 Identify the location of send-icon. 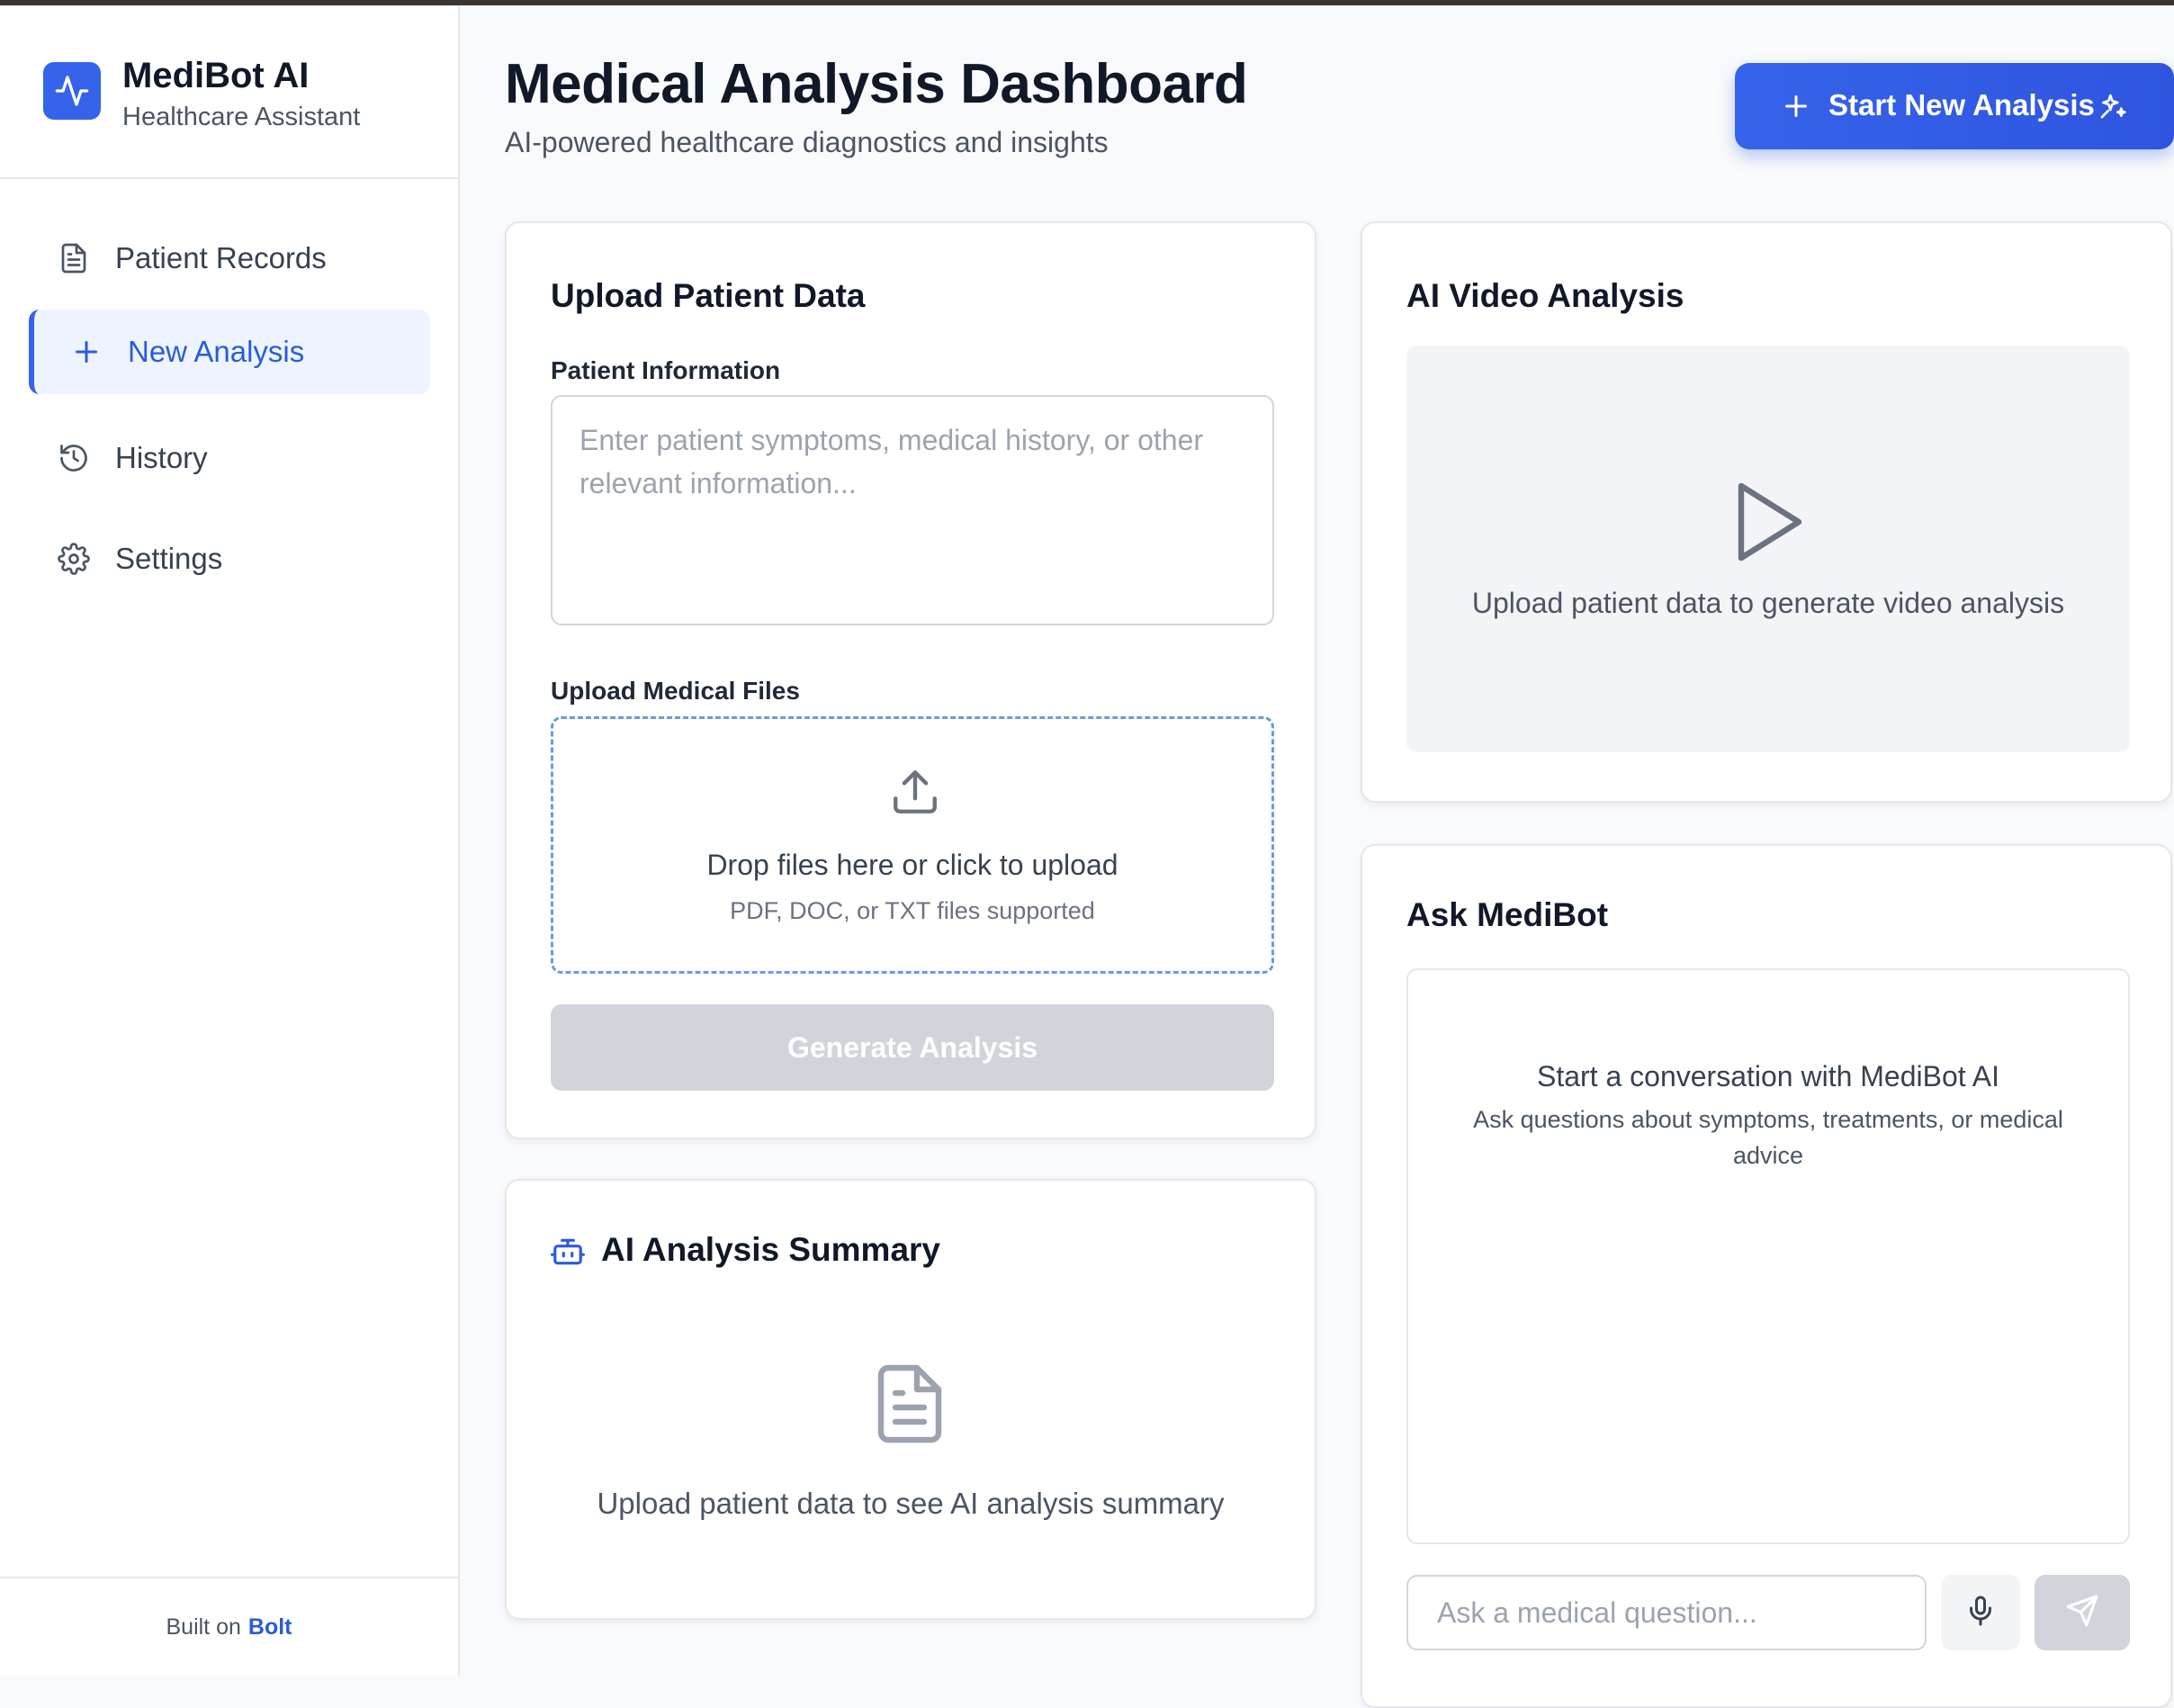
(2082, 1613).